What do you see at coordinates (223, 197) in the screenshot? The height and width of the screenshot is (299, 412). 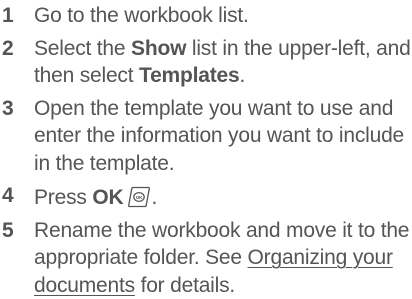 I see `step-text: Press OK OK .` at bounding box center [223, 197].